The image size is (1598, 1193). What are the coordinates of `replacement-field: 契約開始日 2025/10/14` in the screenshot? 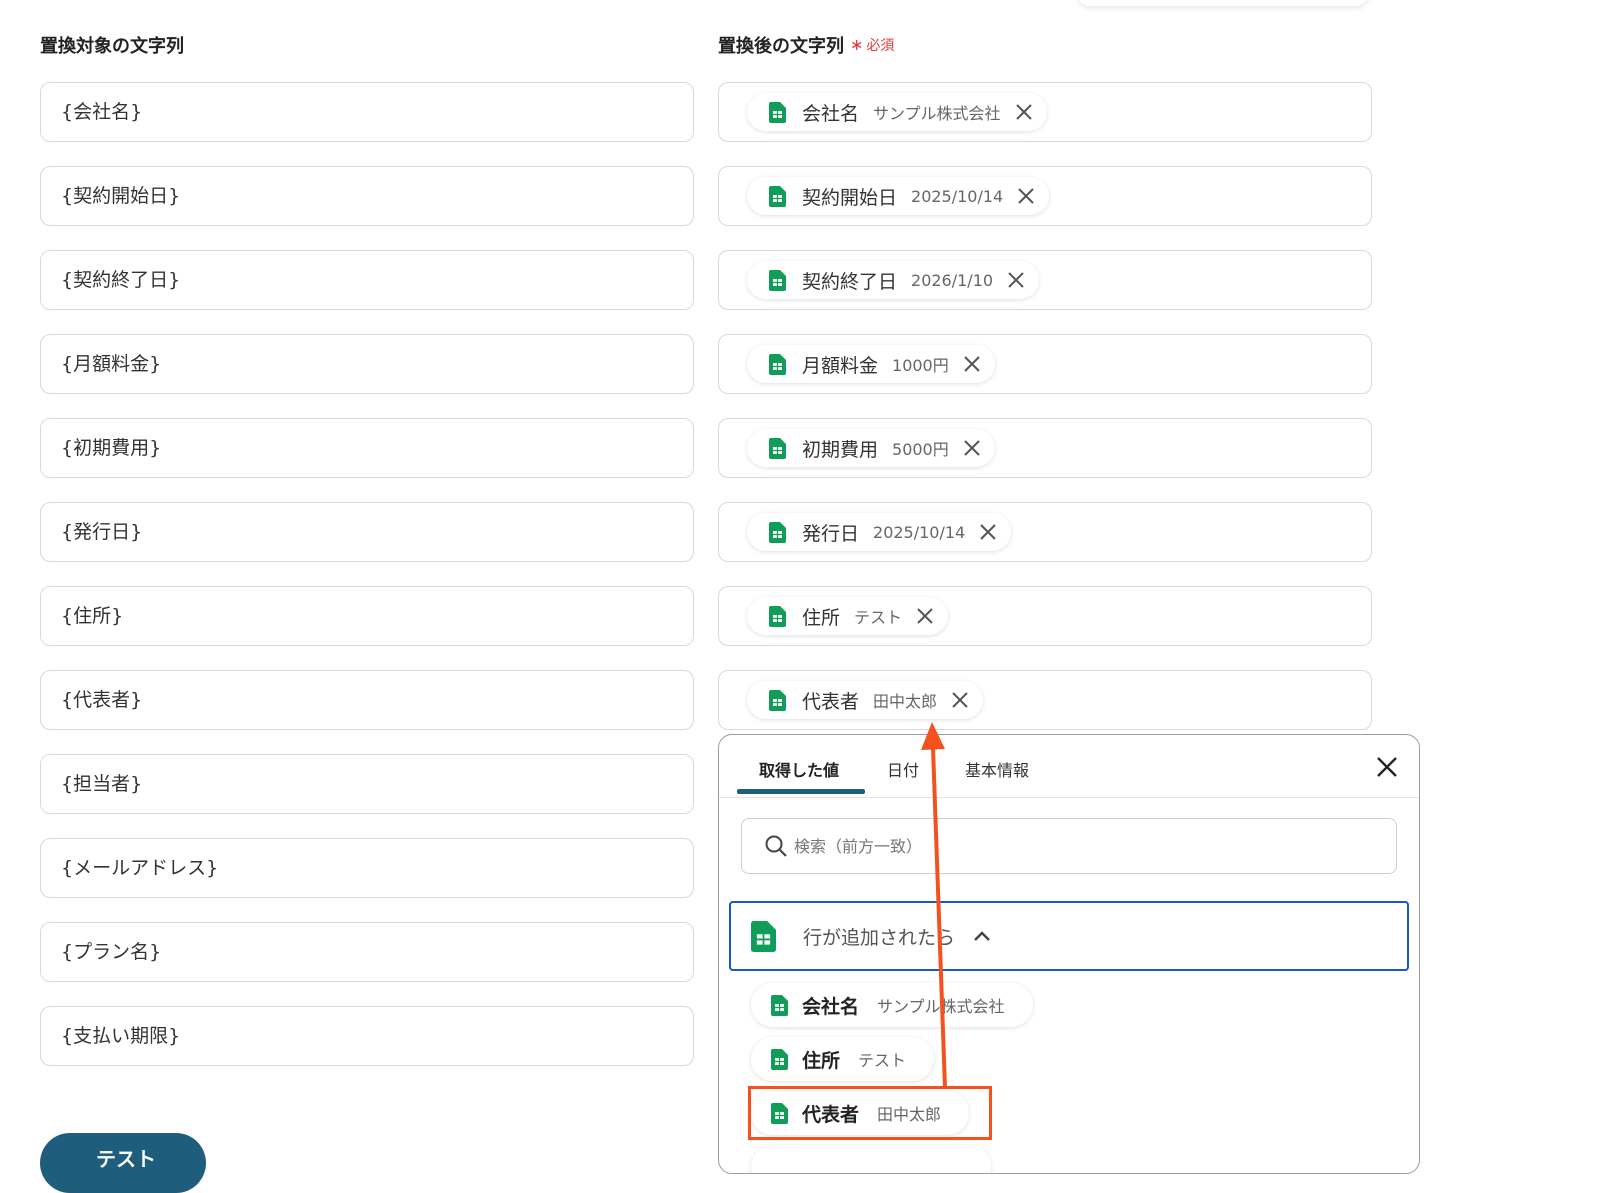 It's located at (1045, 196).